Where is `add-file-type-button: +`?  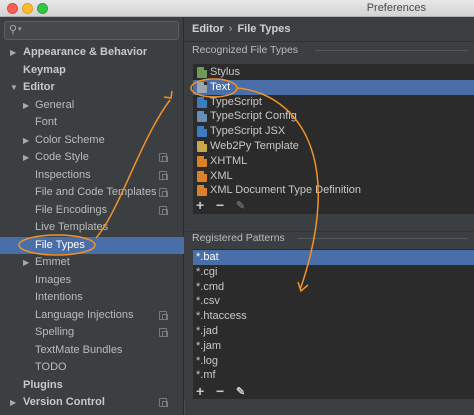 add-file-type-button: + is located at coordinates (200, 205).